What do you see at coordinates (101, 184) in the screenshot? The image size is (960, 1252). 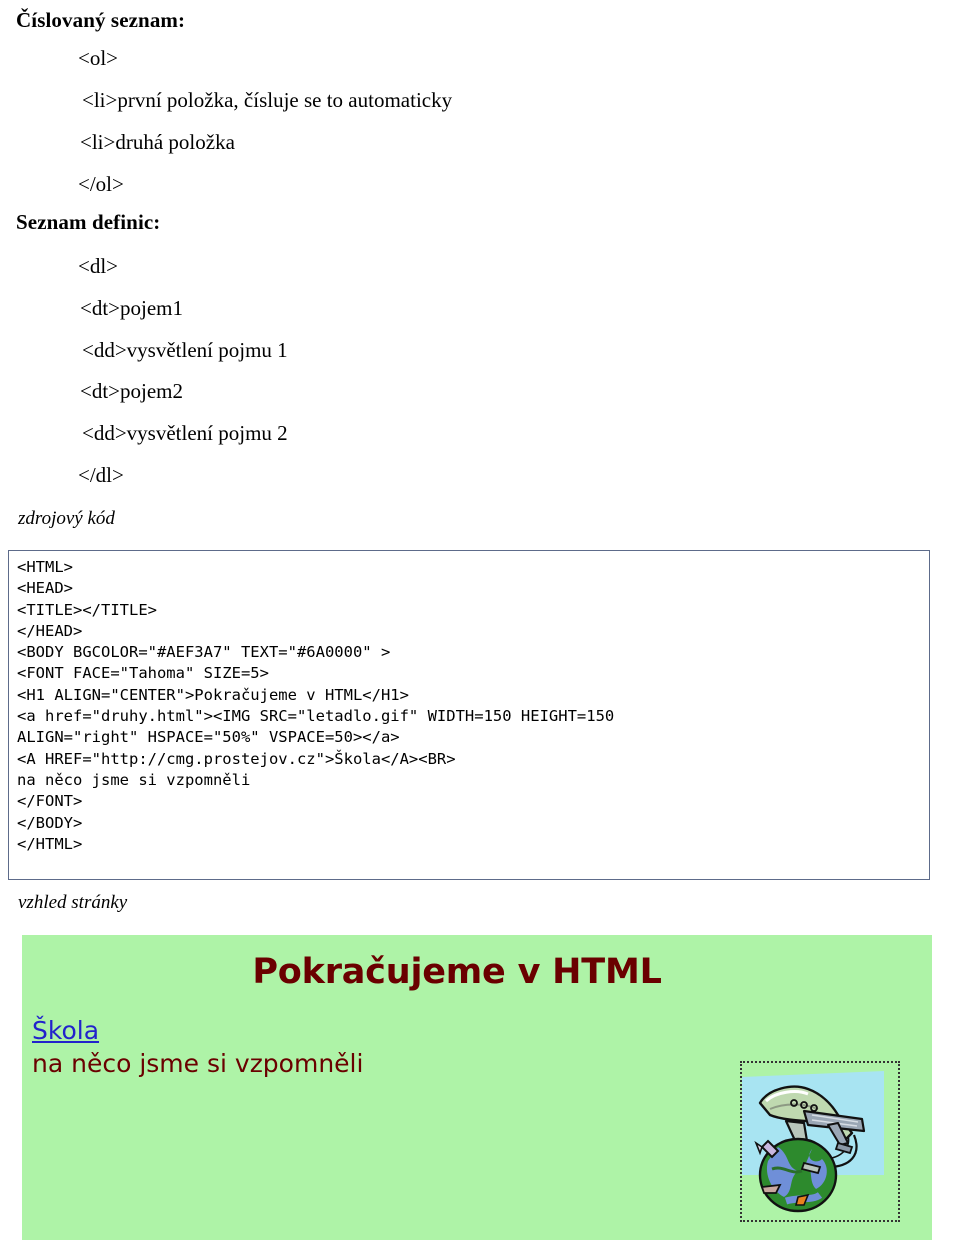 I see `ol-close-tag-line: </ol>` at bounding box center [101, 184].